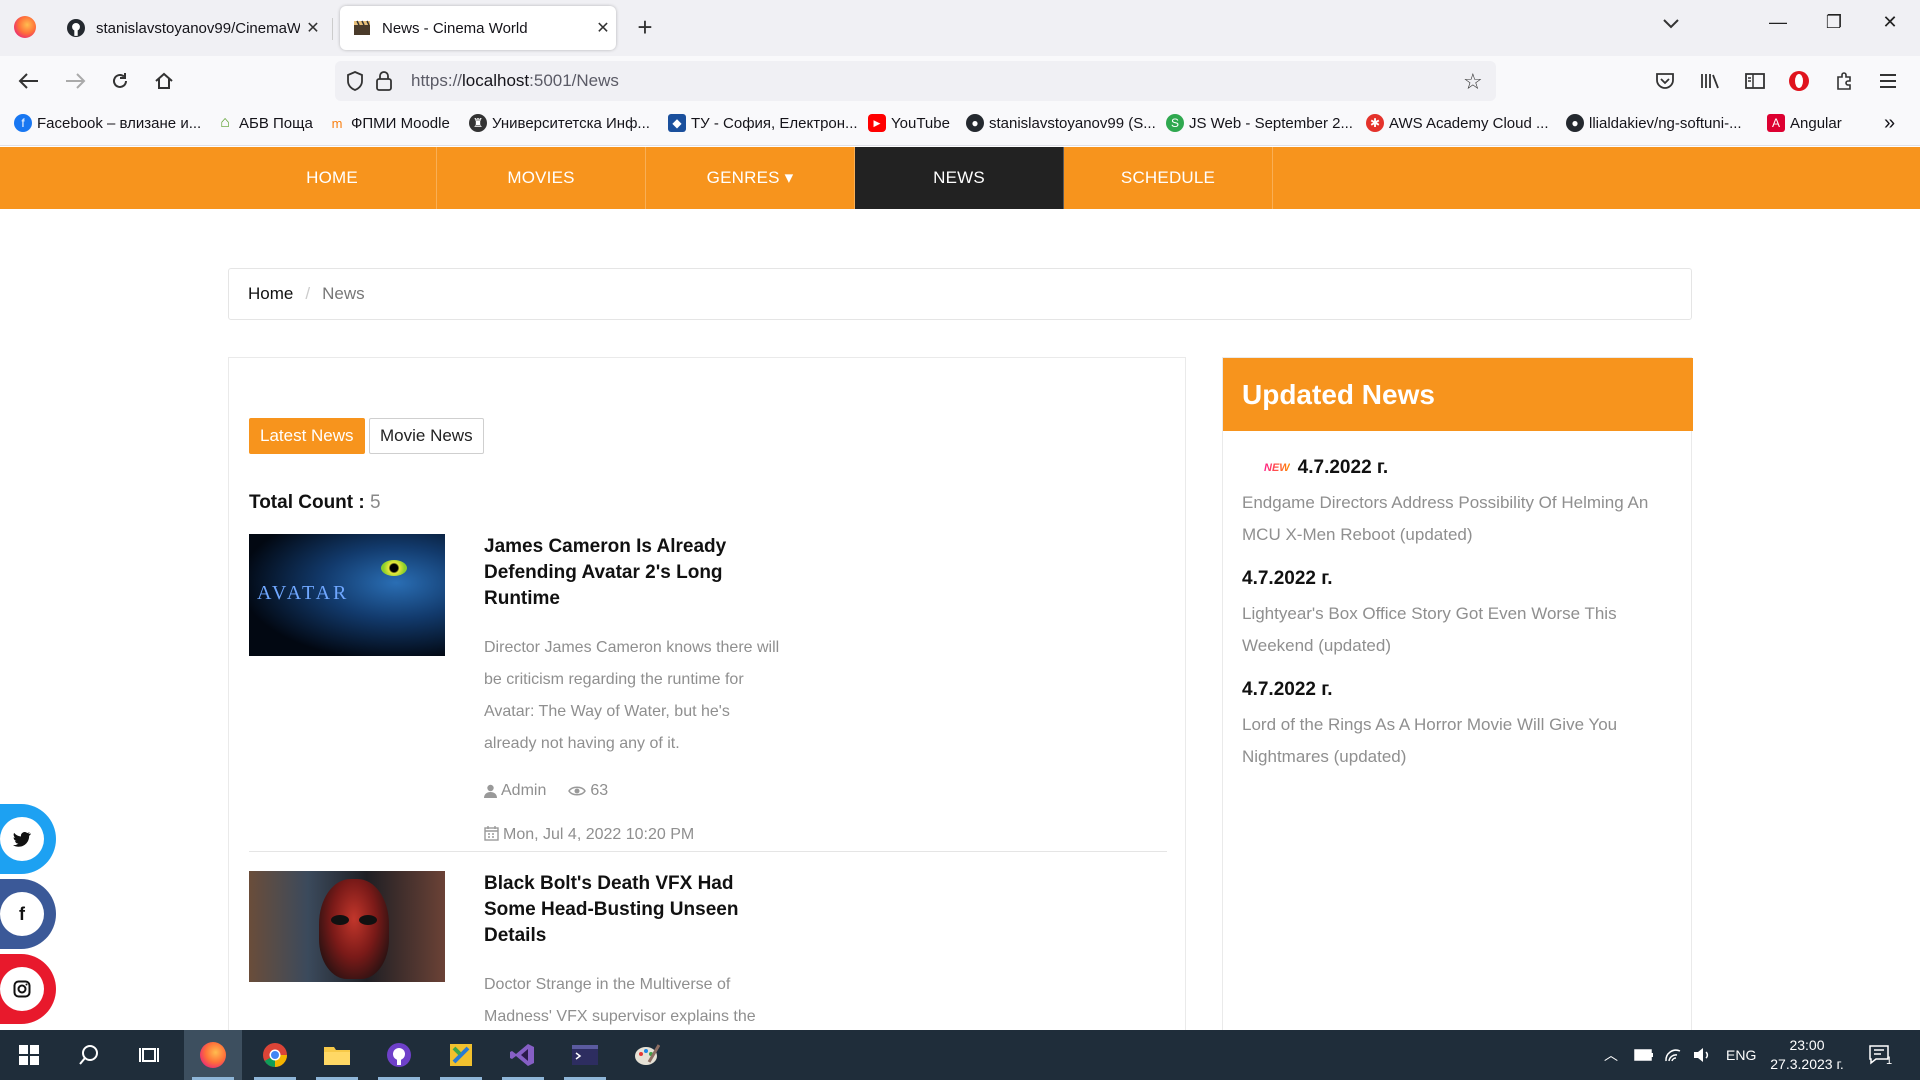  I want to click on start-button, so click(29, 1055).